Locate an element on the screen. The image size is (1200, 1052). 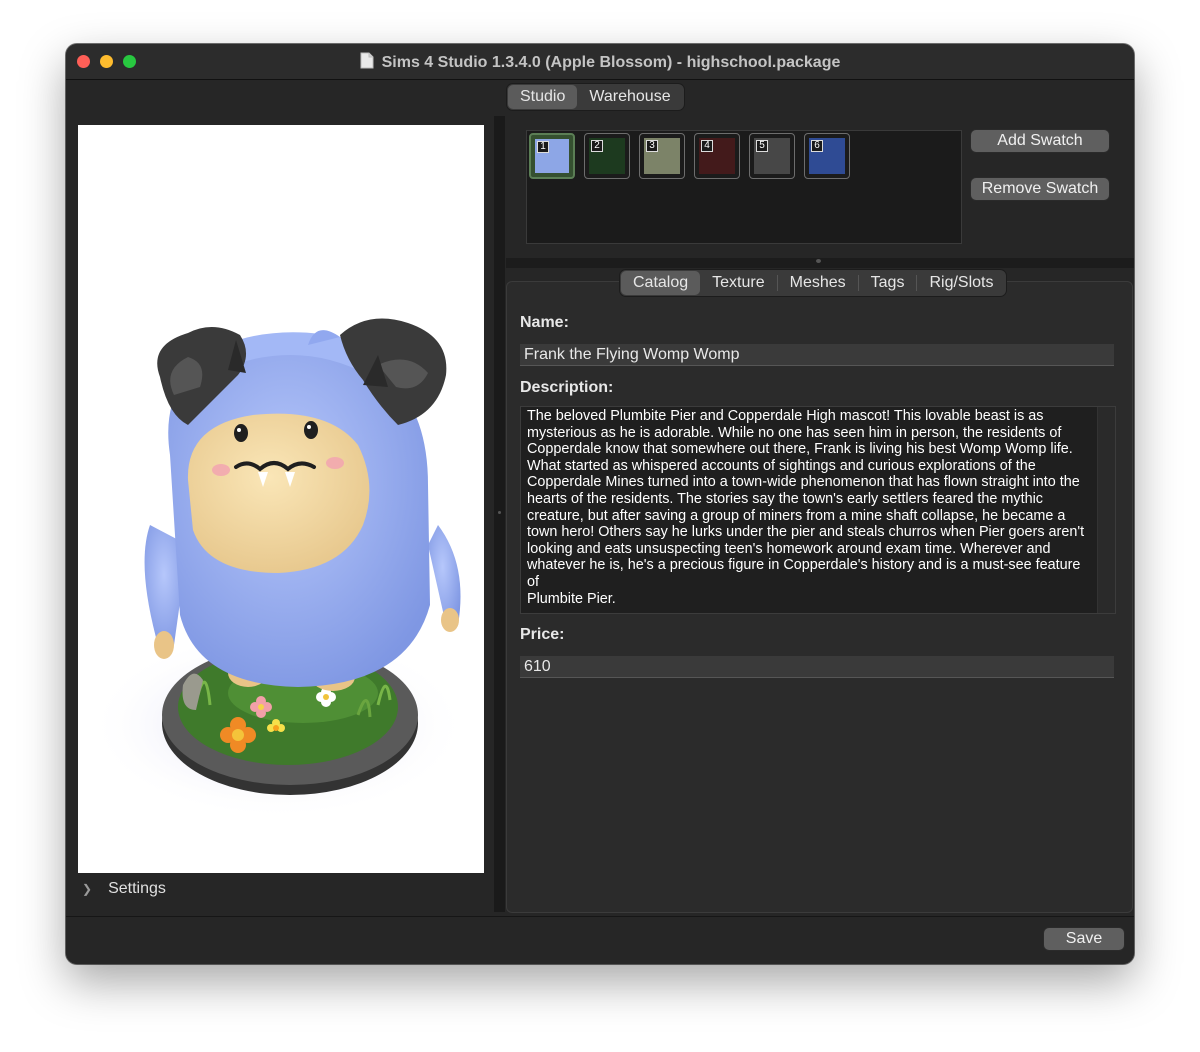
name-label: Name: is located at coordinates (544, 322).